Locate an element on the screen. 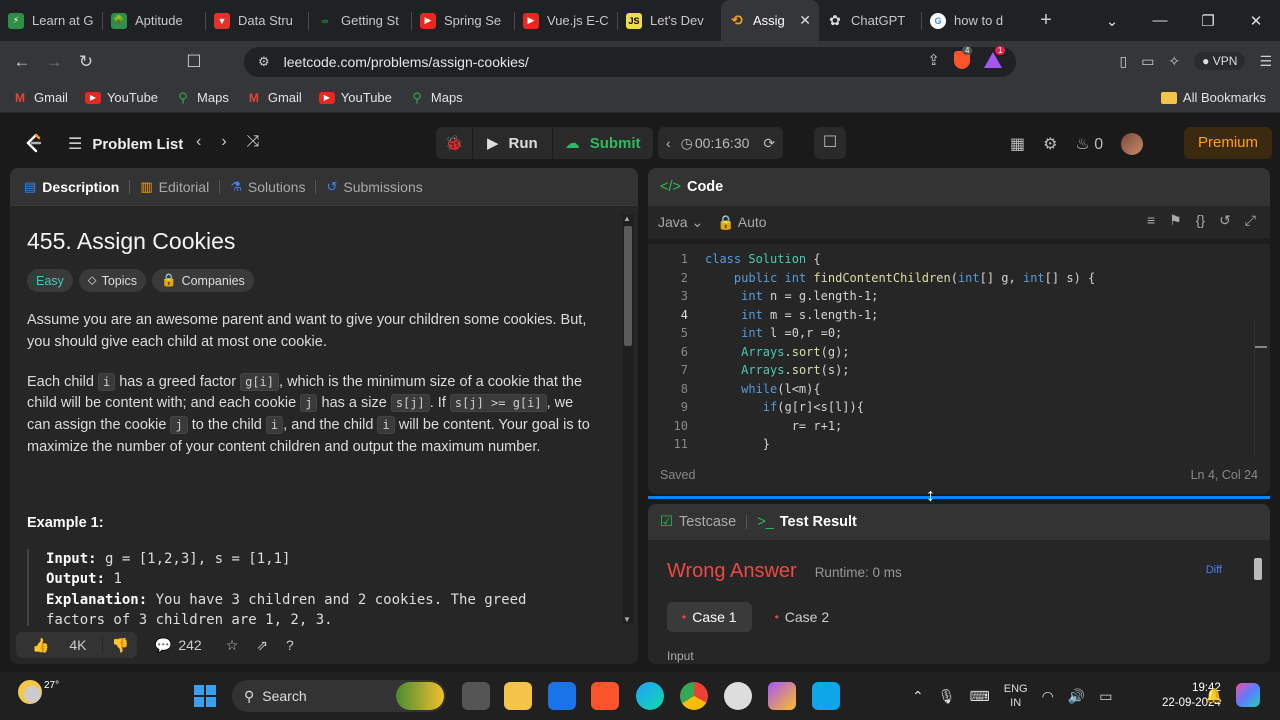 The height and width of the screenshot is (720, 1280). battery-icon: ▭ is located at coordinates (1105, 696).